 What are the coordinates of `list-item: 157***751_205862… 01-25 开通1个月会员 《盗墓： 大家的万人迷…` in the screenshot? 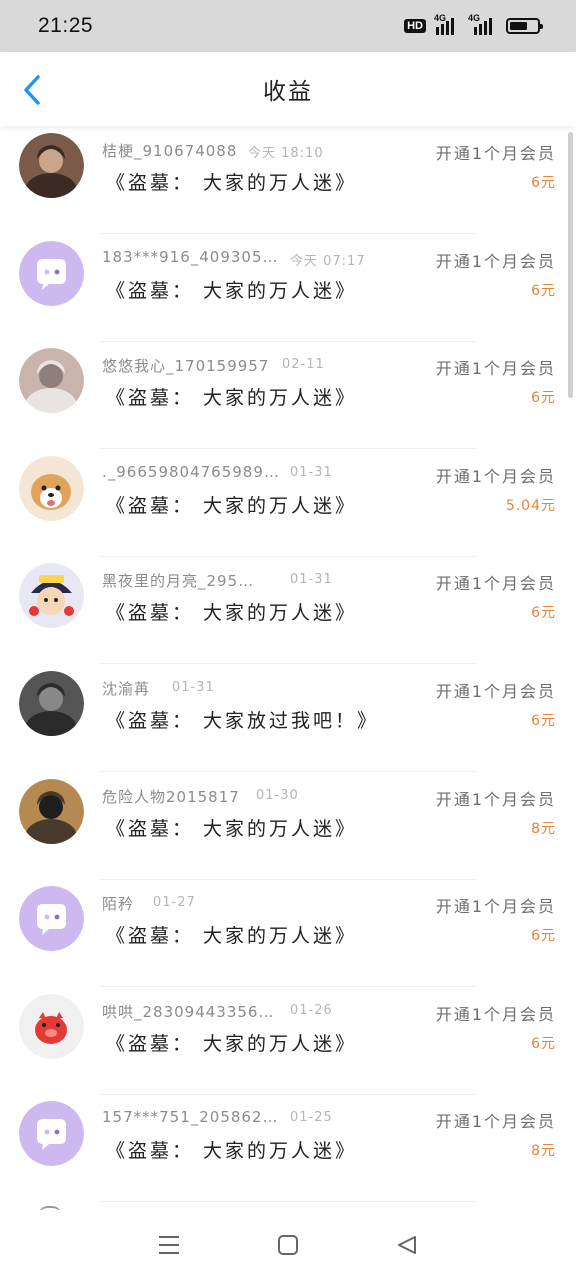 It's located at (288, 1148).